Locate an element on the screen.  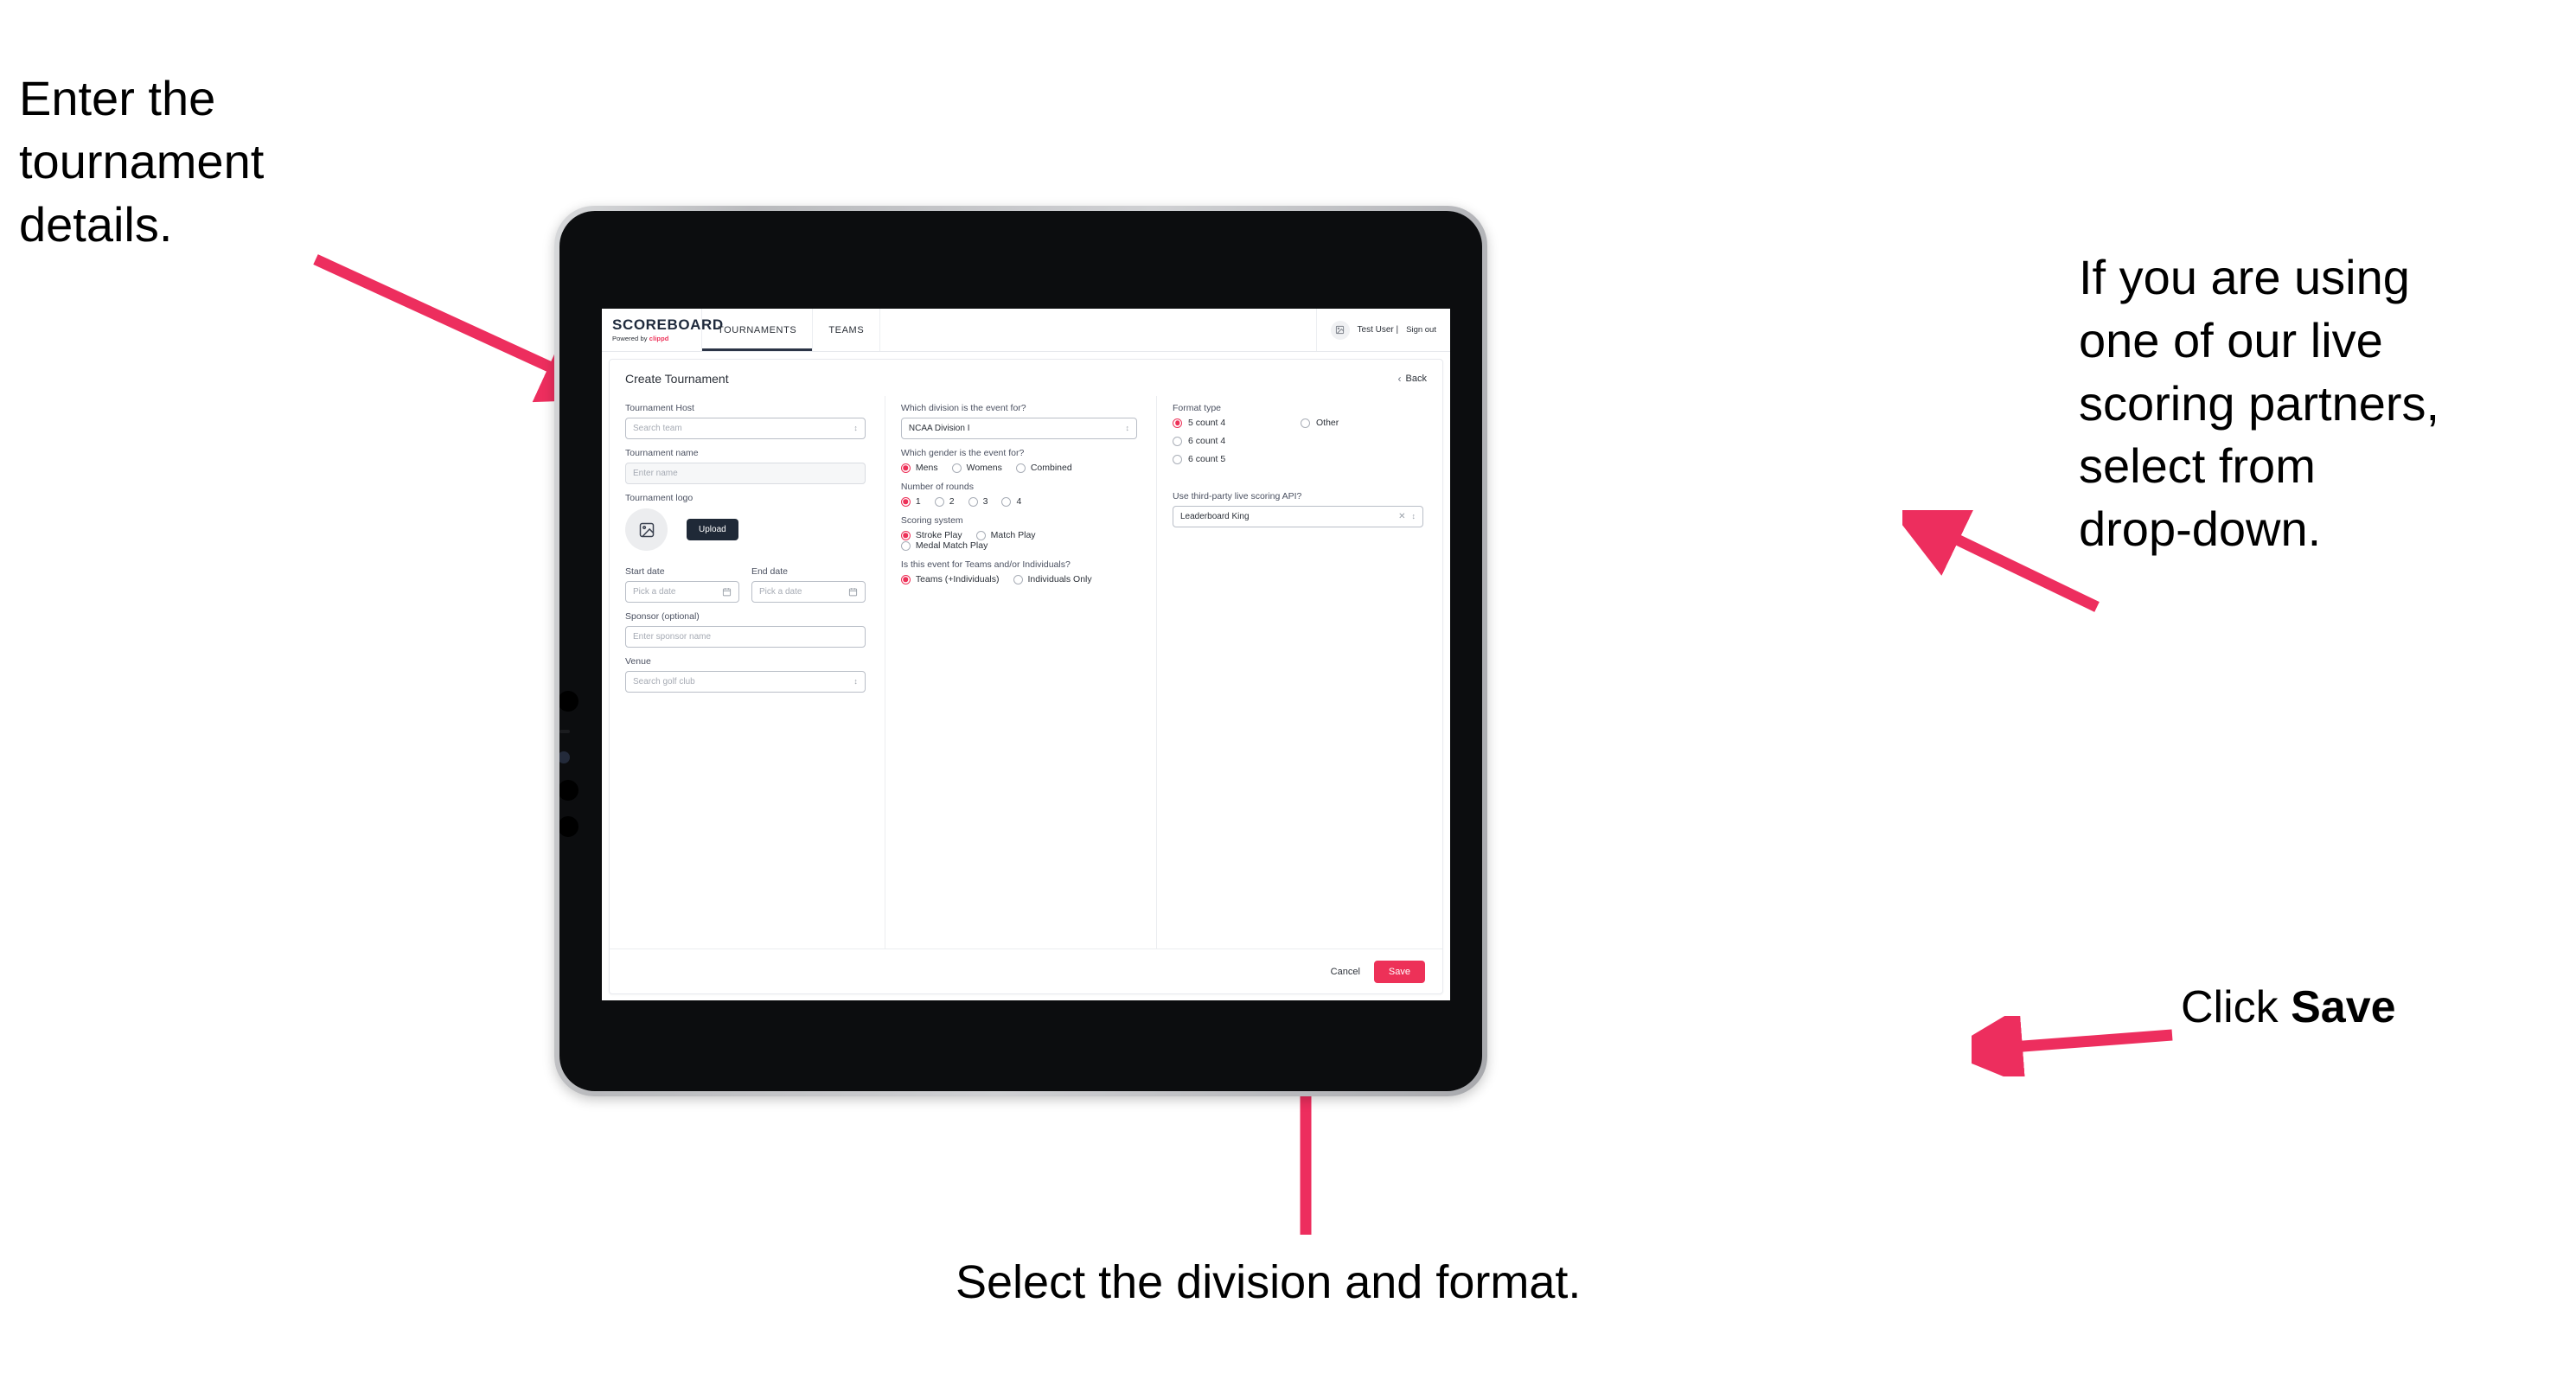
annotation-left: Enter the tournament details. is located at coordinates (142, 162).